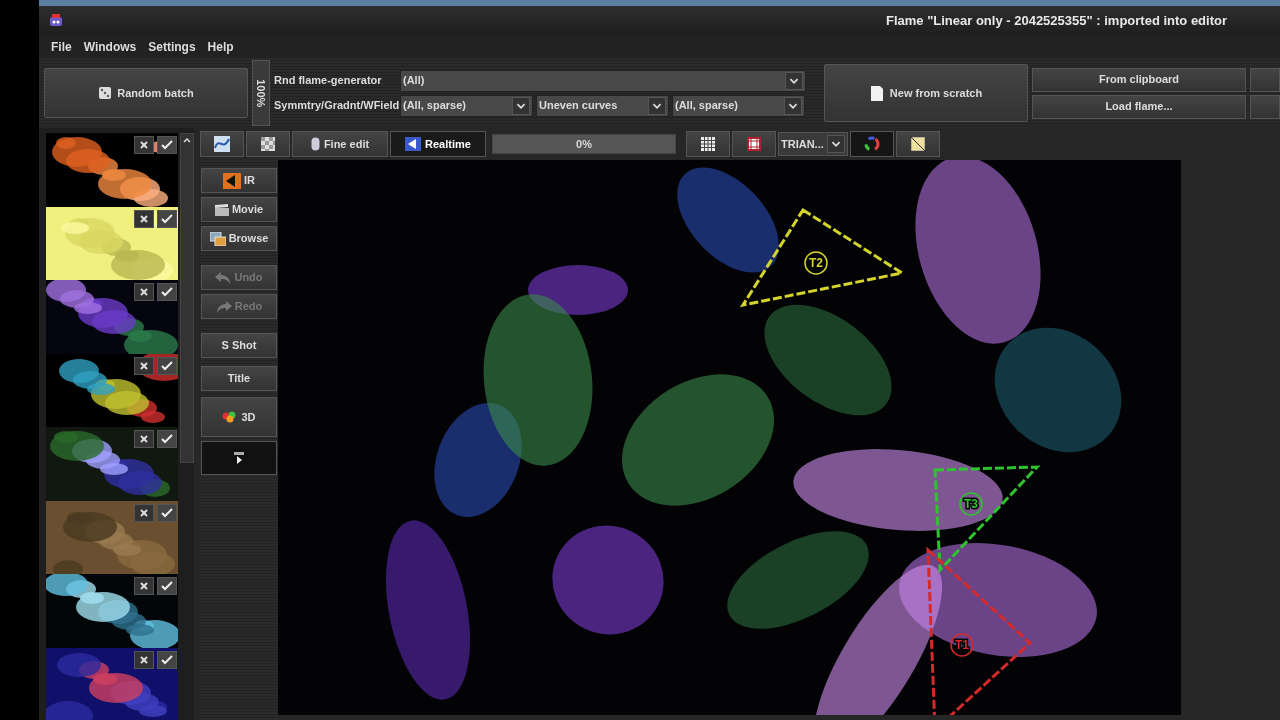 This screenshot has width=1280, height=720. What do you see at coordinates (239, 378) in the screenshot?
I see `title-button: Title` at bounding box center [239, 378].